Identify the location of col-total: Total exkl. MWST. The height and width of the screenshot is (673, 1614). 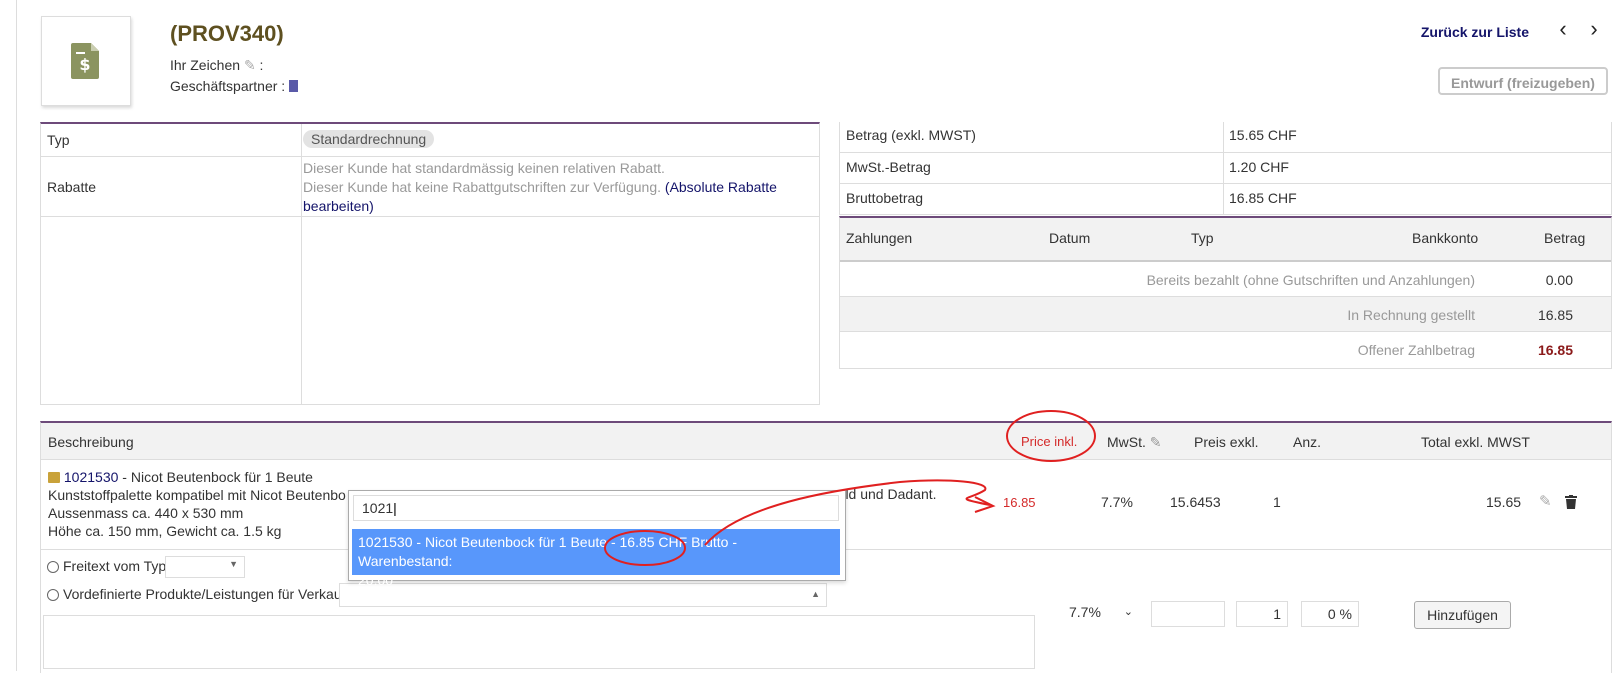
(1475, 442).